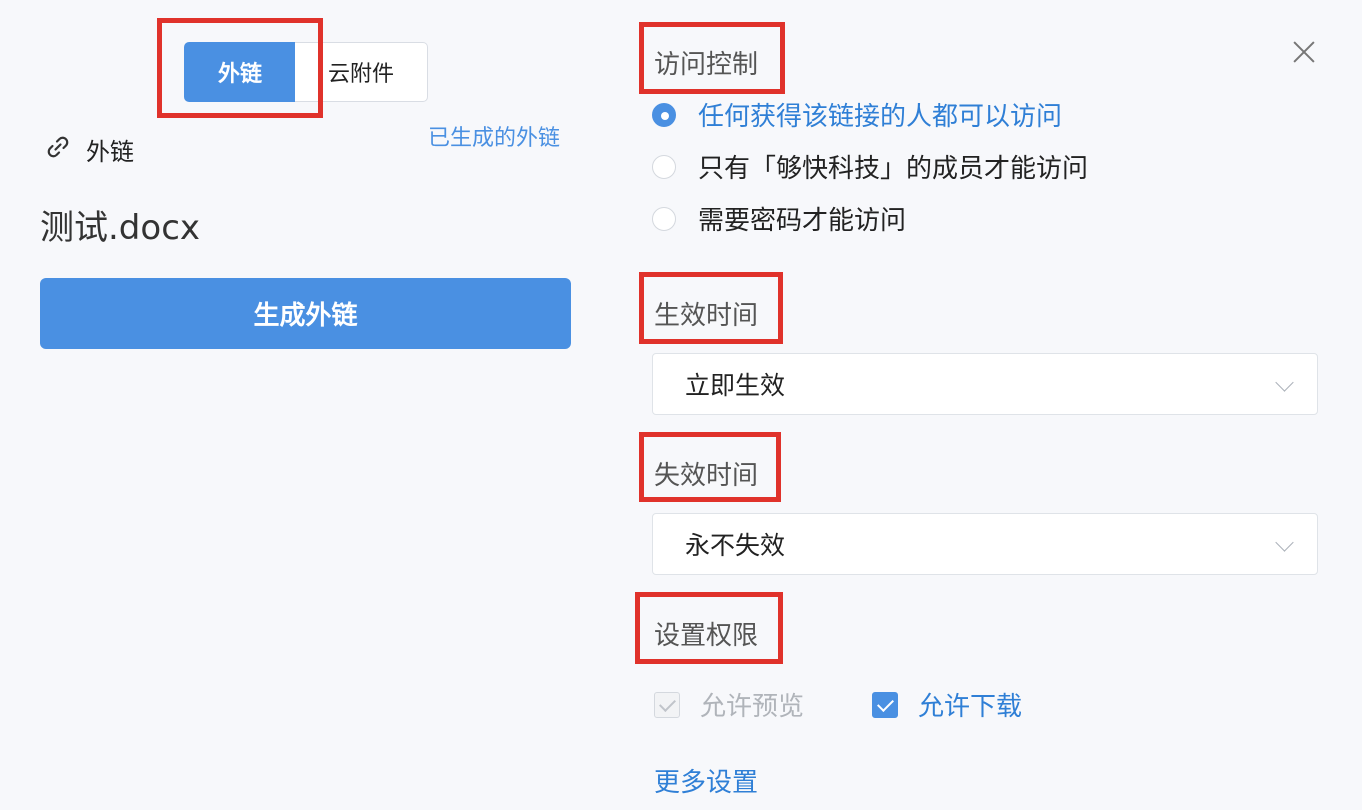  What do you see at coordinates (706, 65) in the screenshot?
I see `access-control-title: 访问控制` at bounding box center [706, 65].